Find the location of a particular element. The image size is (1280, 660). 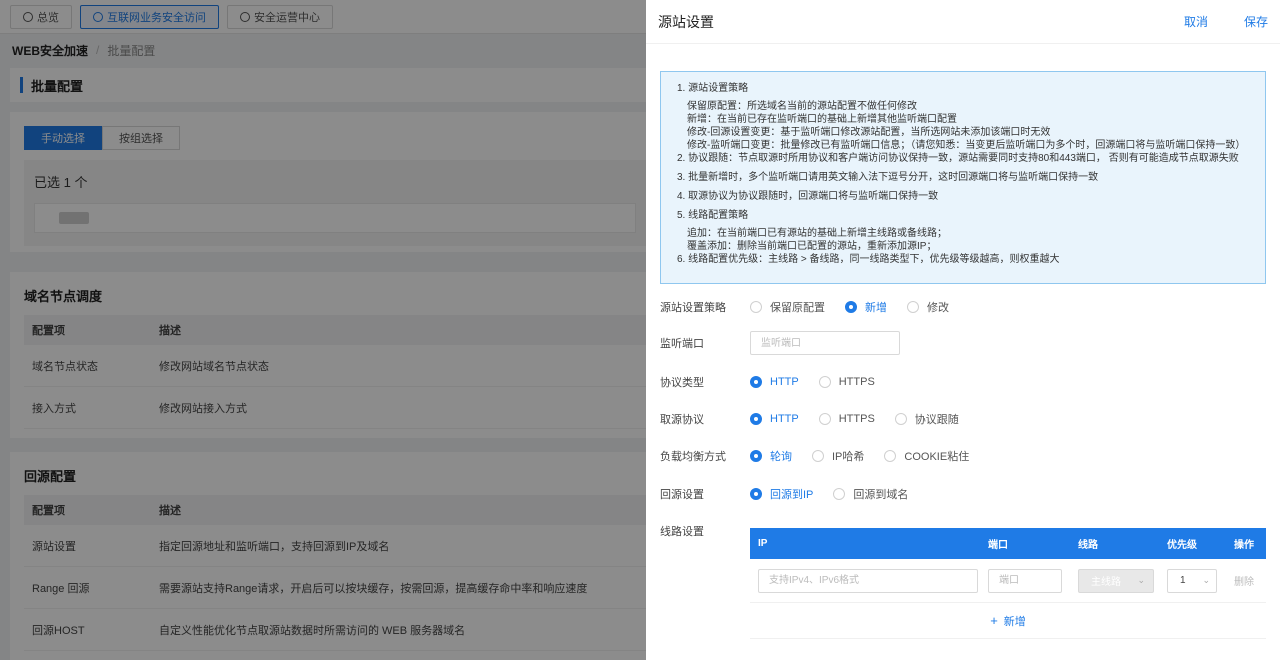

origin-target-label: 回源设置 is located at coordinates (682, 495).